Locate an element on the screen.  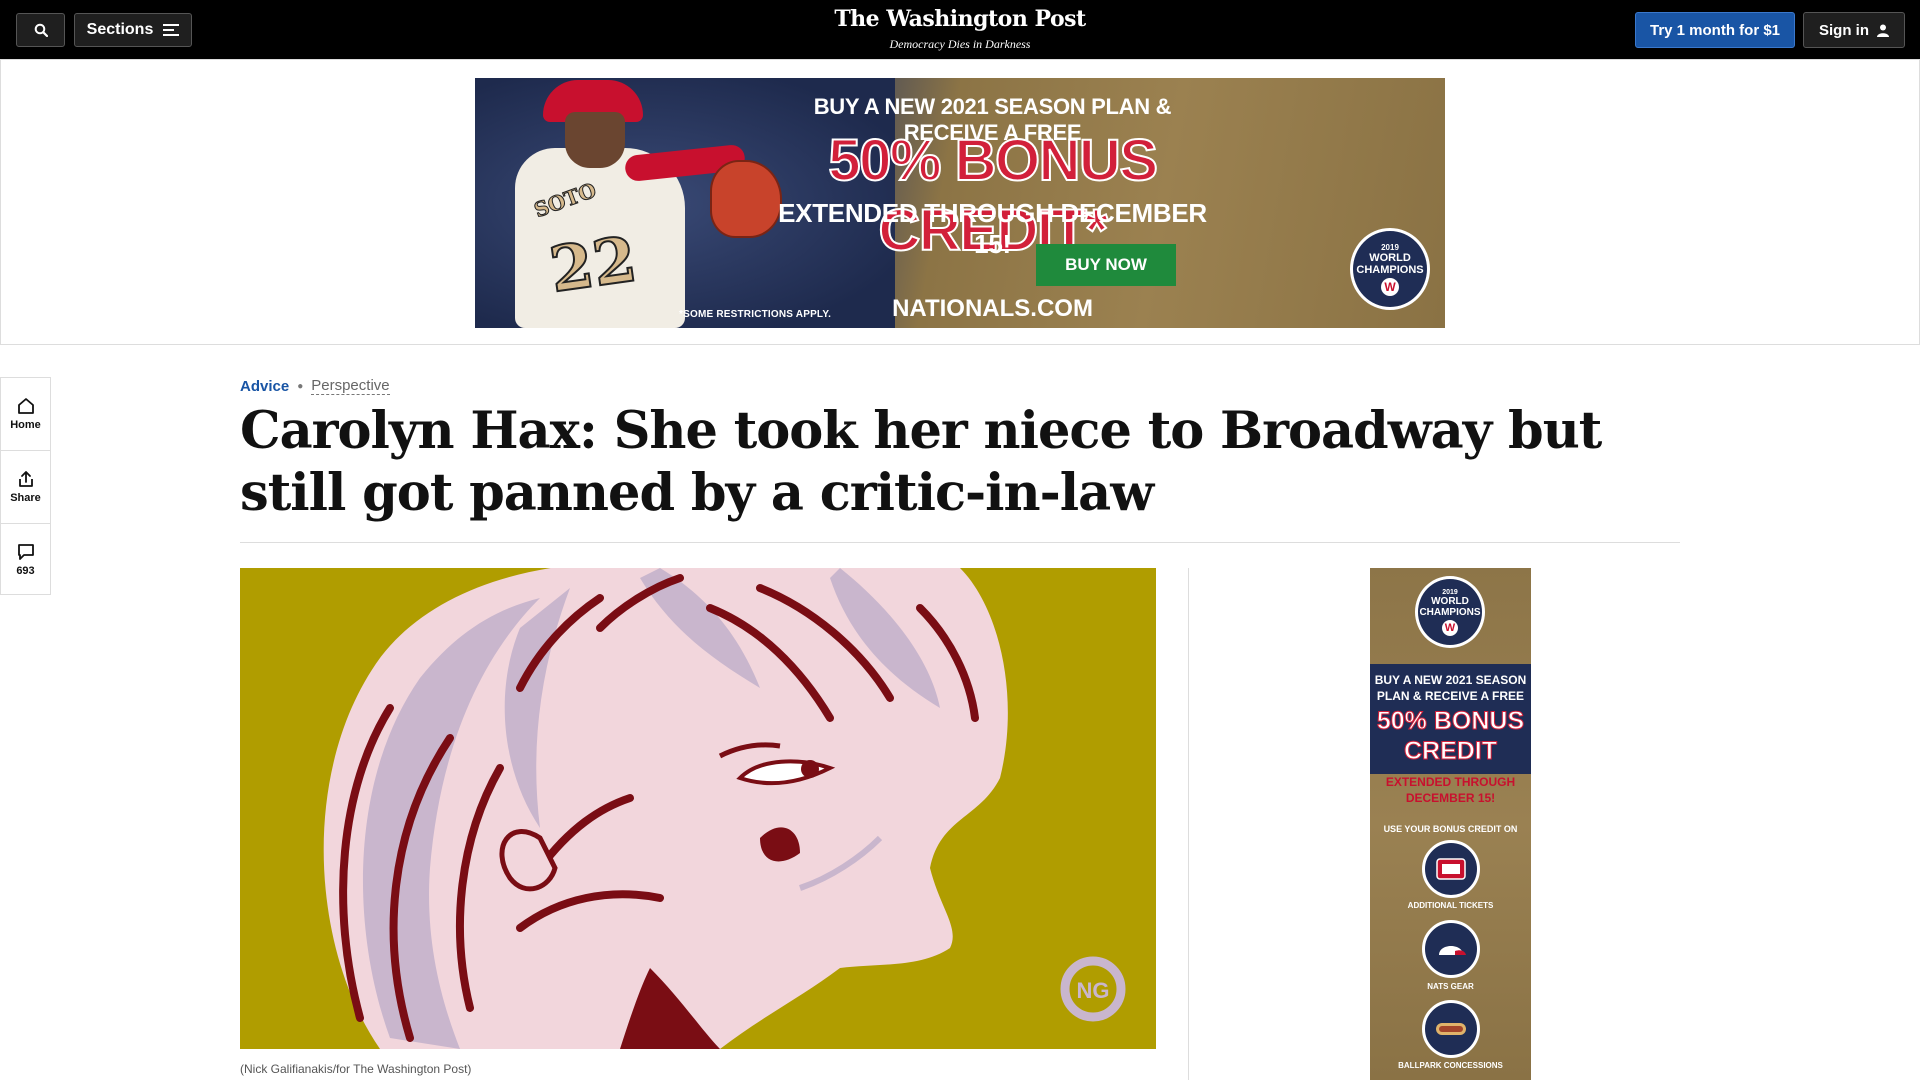
search-icon is located at coordinates (41, 30).